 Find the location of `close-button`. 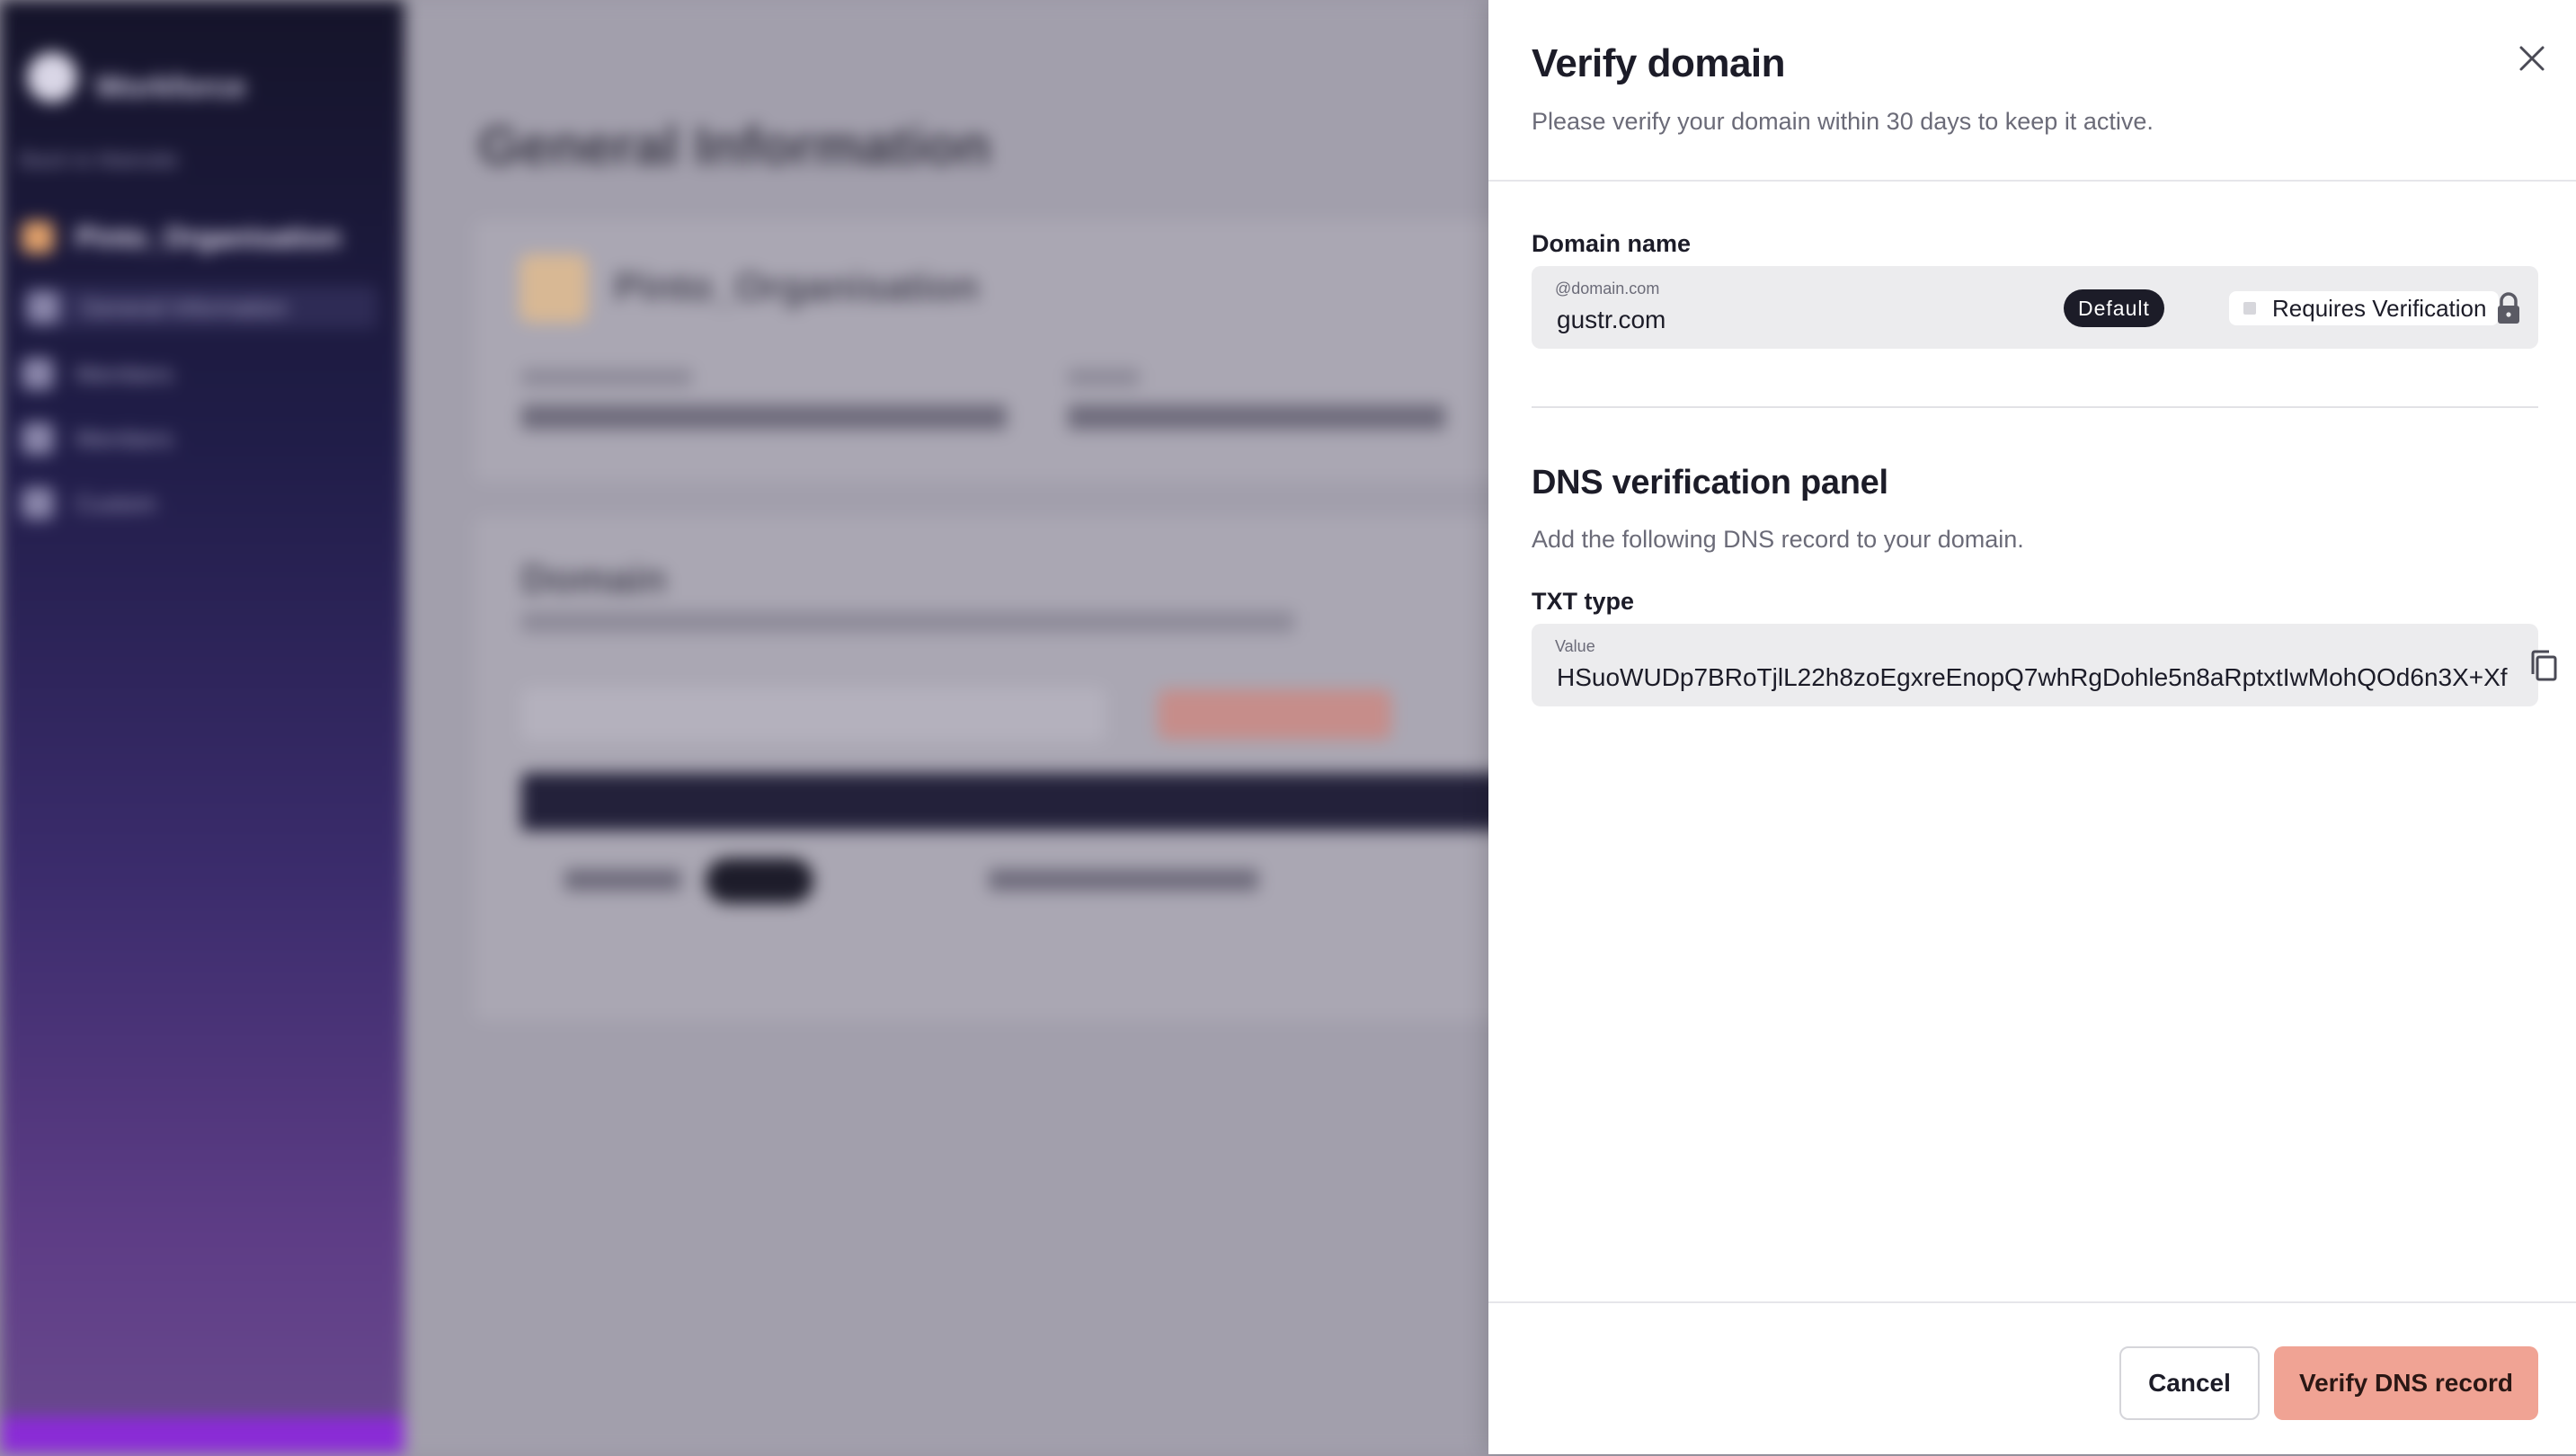

close-button is located at coordinates (2532, 59).